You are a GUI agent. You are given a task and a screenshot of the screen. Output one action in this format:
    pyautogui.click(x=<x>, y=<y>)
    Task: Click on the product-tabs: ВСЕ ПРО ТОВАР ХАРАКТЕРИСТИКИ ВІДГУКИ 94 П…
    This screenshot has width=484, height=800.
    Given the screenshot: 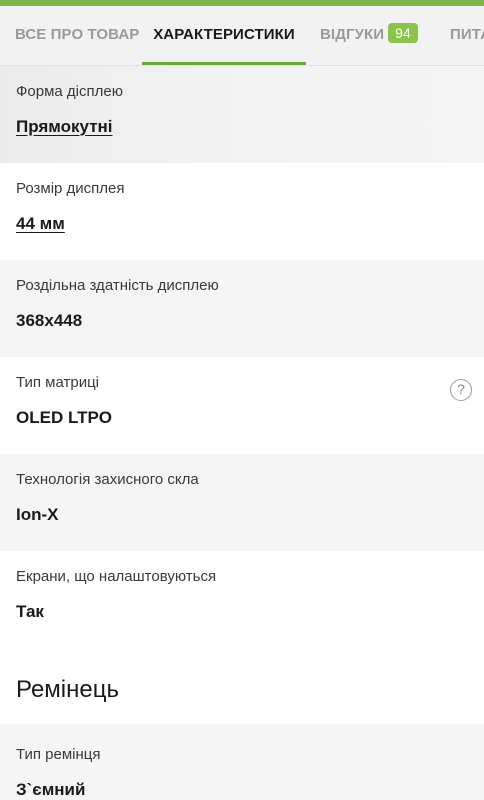 What is the action you would take?
    pyautogui.click(x=242, y=36)
    